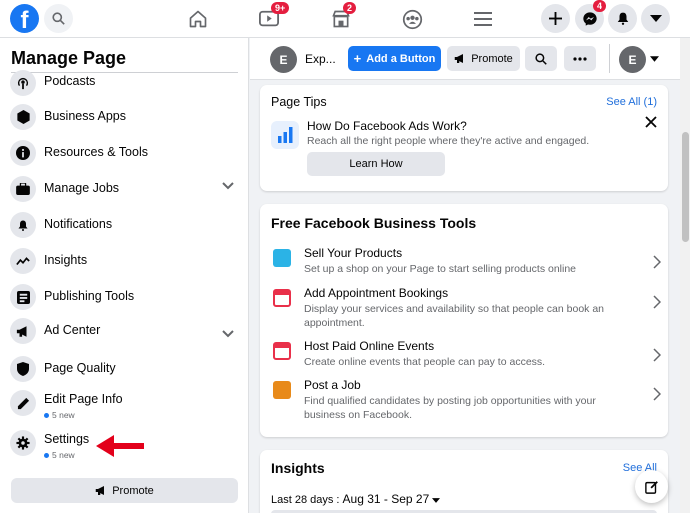 The height and width of the screenshot is (513, 690). I want to click on search-button, so click(58, 18).